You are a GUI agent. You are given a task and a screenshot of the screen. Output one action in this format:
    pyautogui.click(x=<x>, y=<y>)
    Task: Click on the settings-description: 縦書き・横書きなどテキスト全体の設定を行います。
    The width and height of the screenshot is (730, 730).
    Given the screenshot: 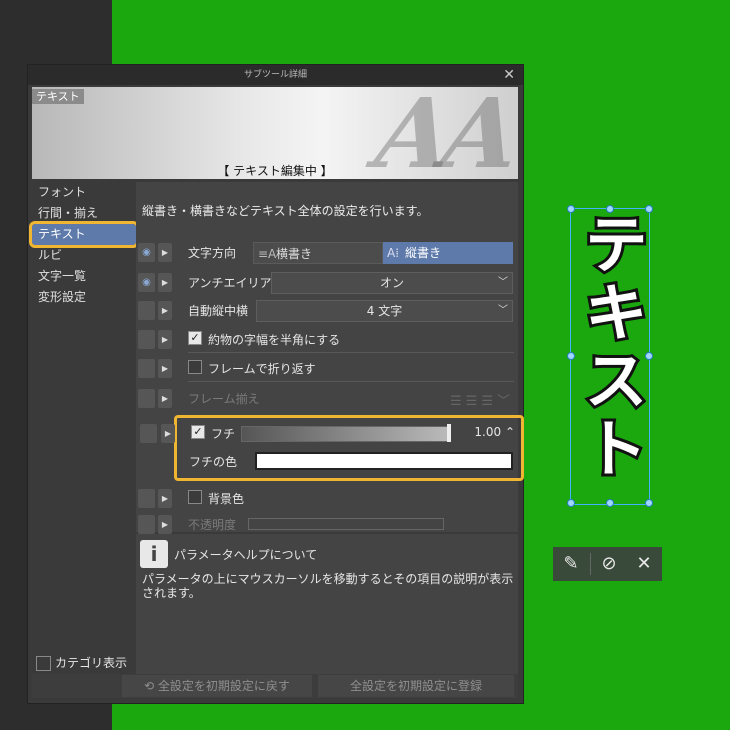 What is the action you would take?
    pyautogui.click(x=285, y=211)
    